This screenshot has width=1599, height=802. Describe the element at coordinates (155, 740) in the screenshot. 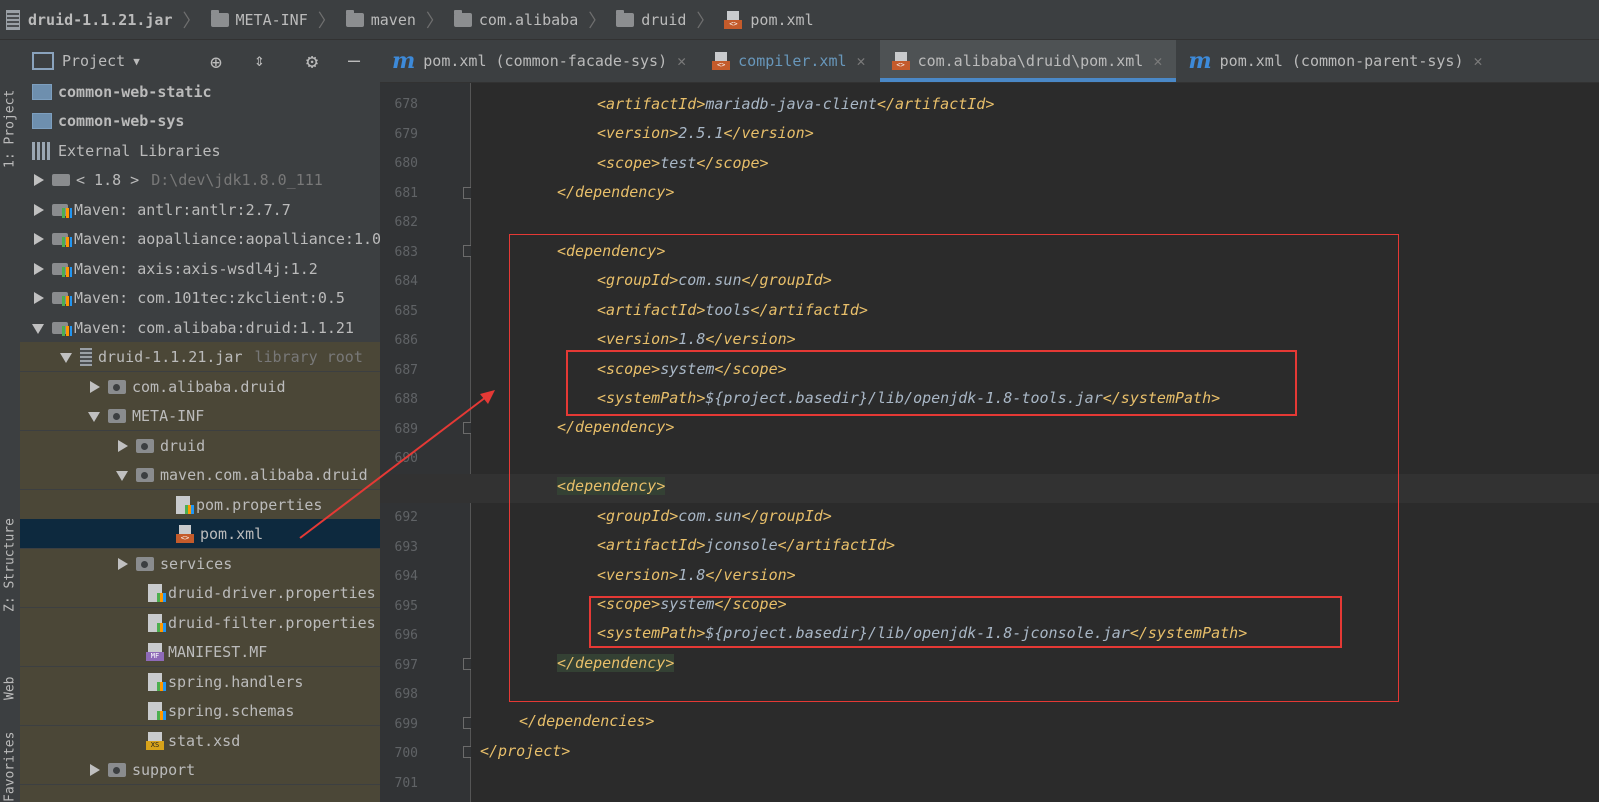

I see `xsd-file-icon` at that location.